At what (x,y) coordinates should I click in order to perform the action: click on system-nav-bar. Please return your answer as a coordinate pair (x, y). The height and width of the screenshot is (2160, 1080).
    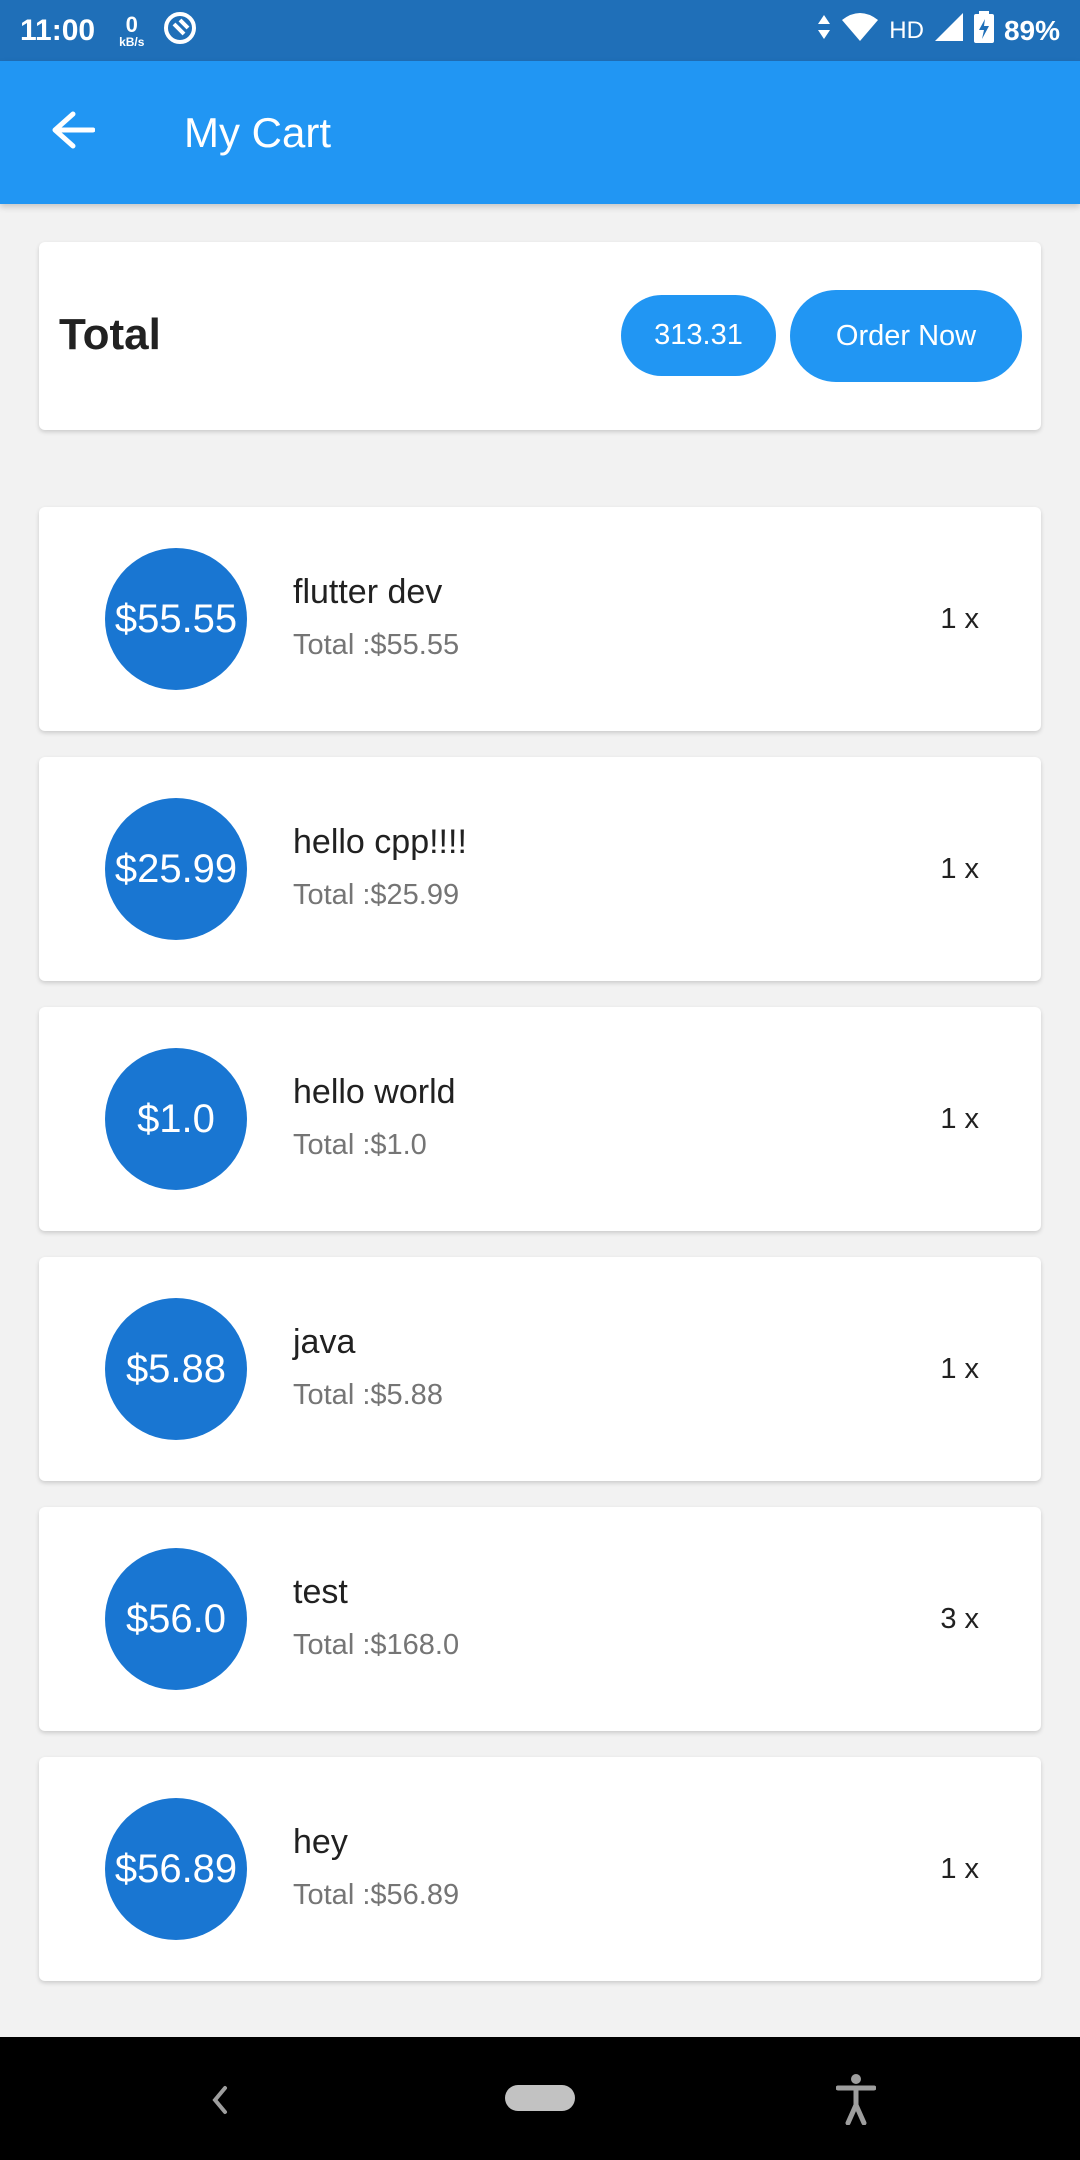
    Looking at the image, I should click on (540, 2098).